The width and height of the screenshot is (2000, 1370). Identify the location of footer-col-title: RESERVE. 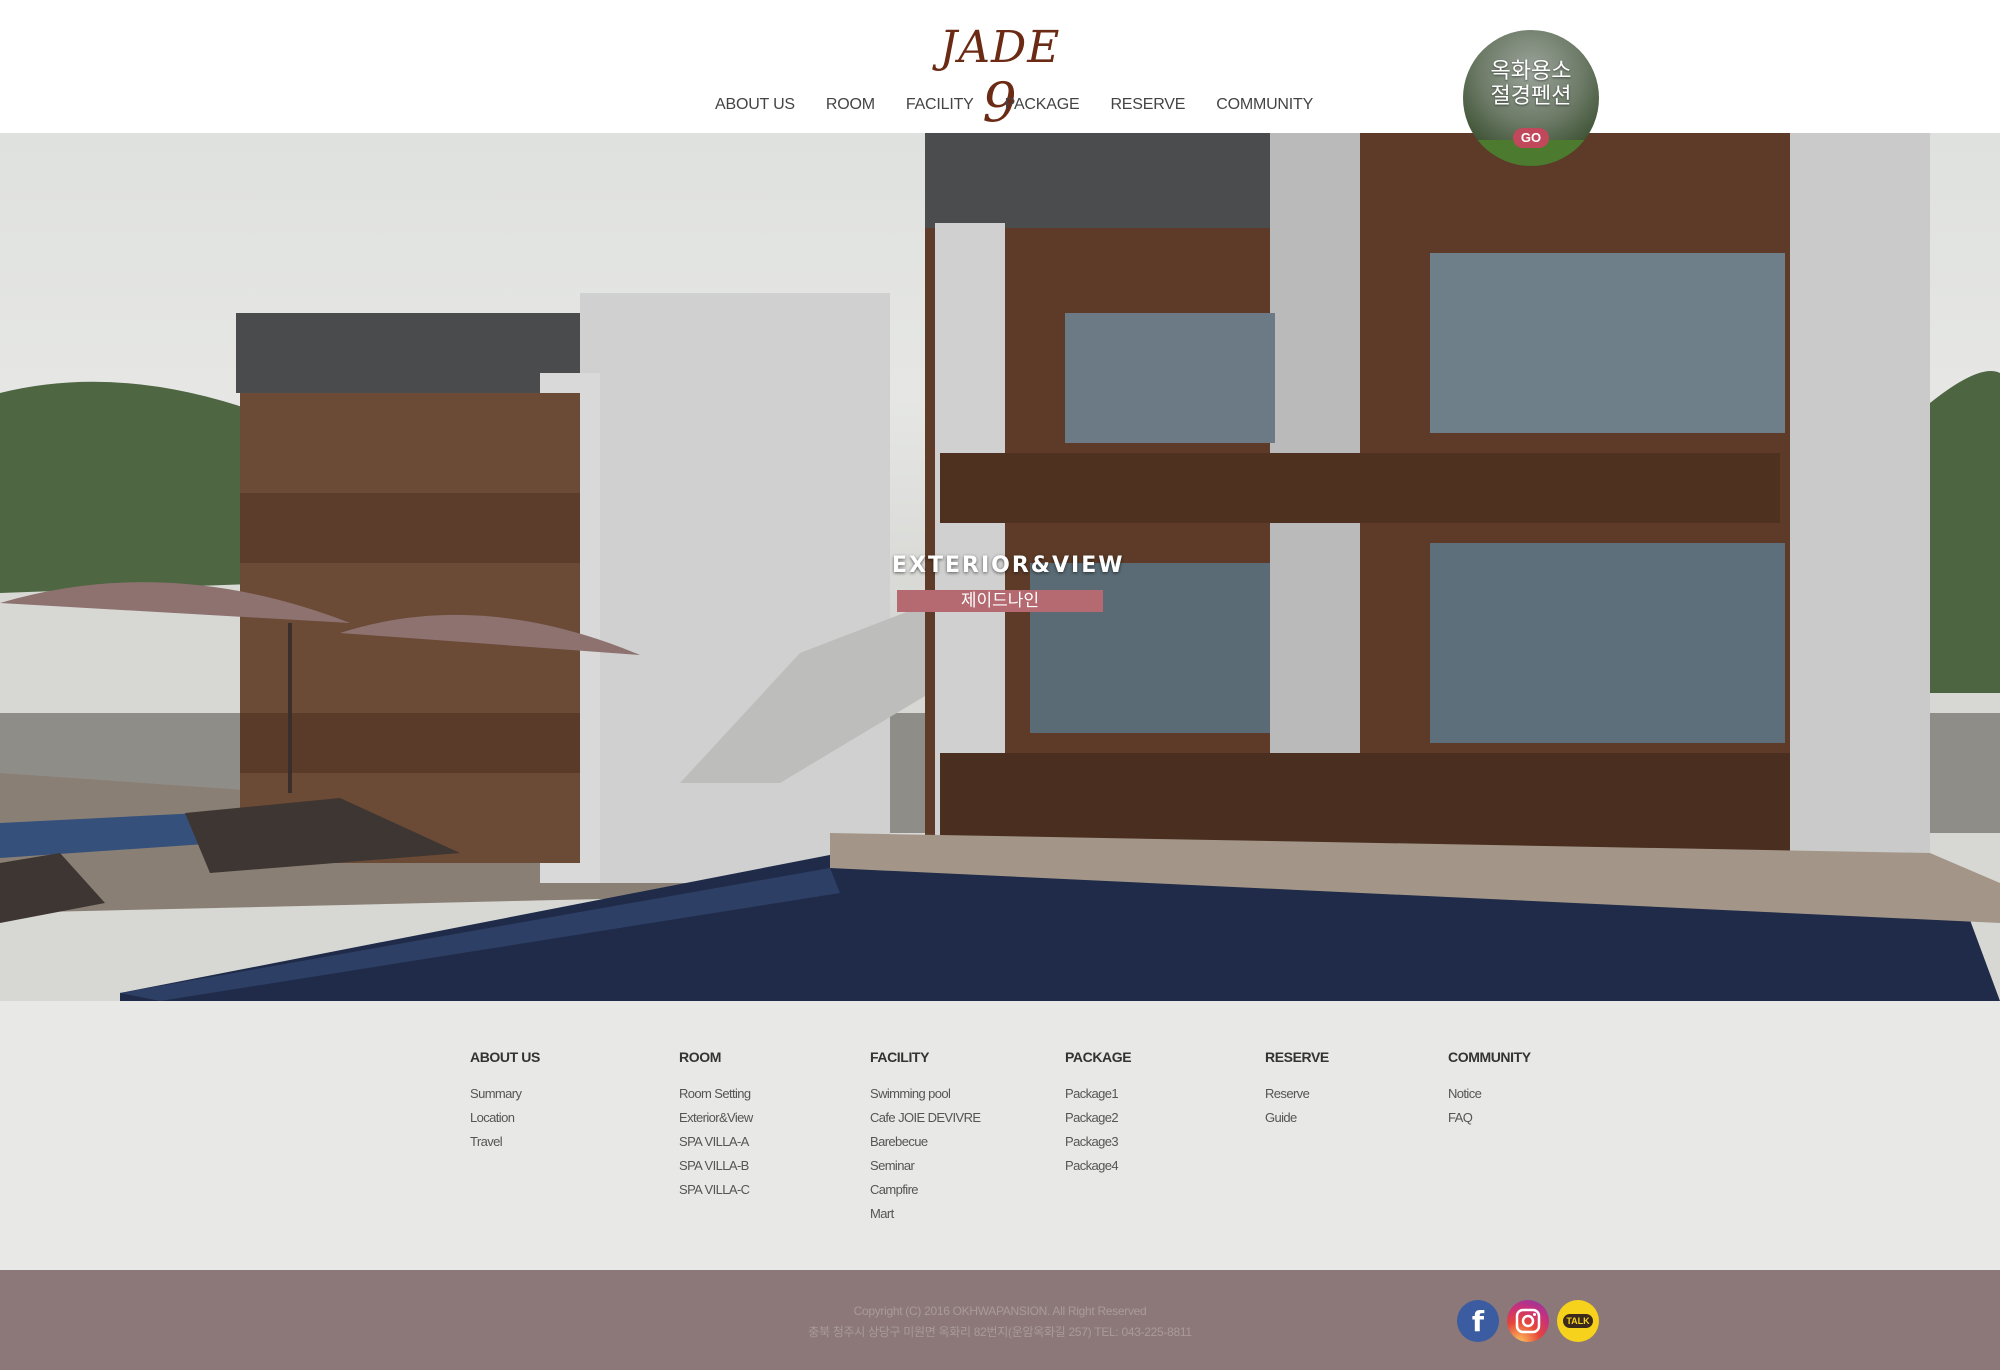
(1297, 1057).